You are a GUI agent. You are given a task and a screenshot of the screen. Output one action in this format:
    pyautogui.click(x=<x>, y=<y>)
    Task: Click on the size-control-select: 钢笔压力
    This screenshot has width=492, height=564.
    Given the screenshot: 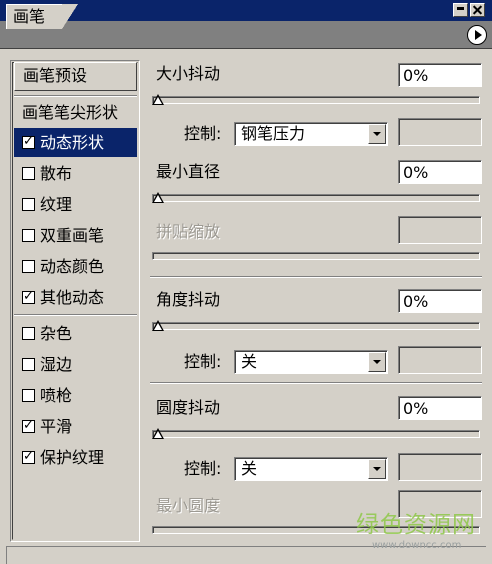 What is the action you would take?
    pyautogui.click(x=311, y=134)
    